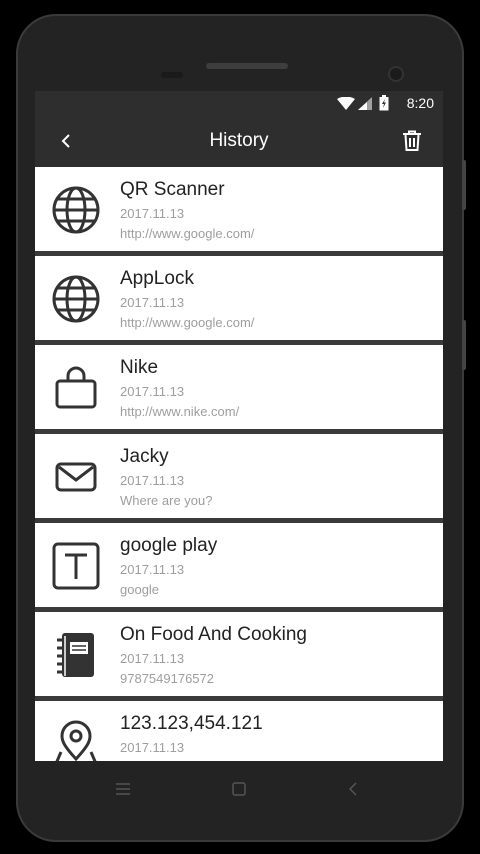 The width and height of the screenshot is (480, 854). Describe the element at coordinates (172, 189) in the screenshot. I see `item-name: QR Scanner` at that location.